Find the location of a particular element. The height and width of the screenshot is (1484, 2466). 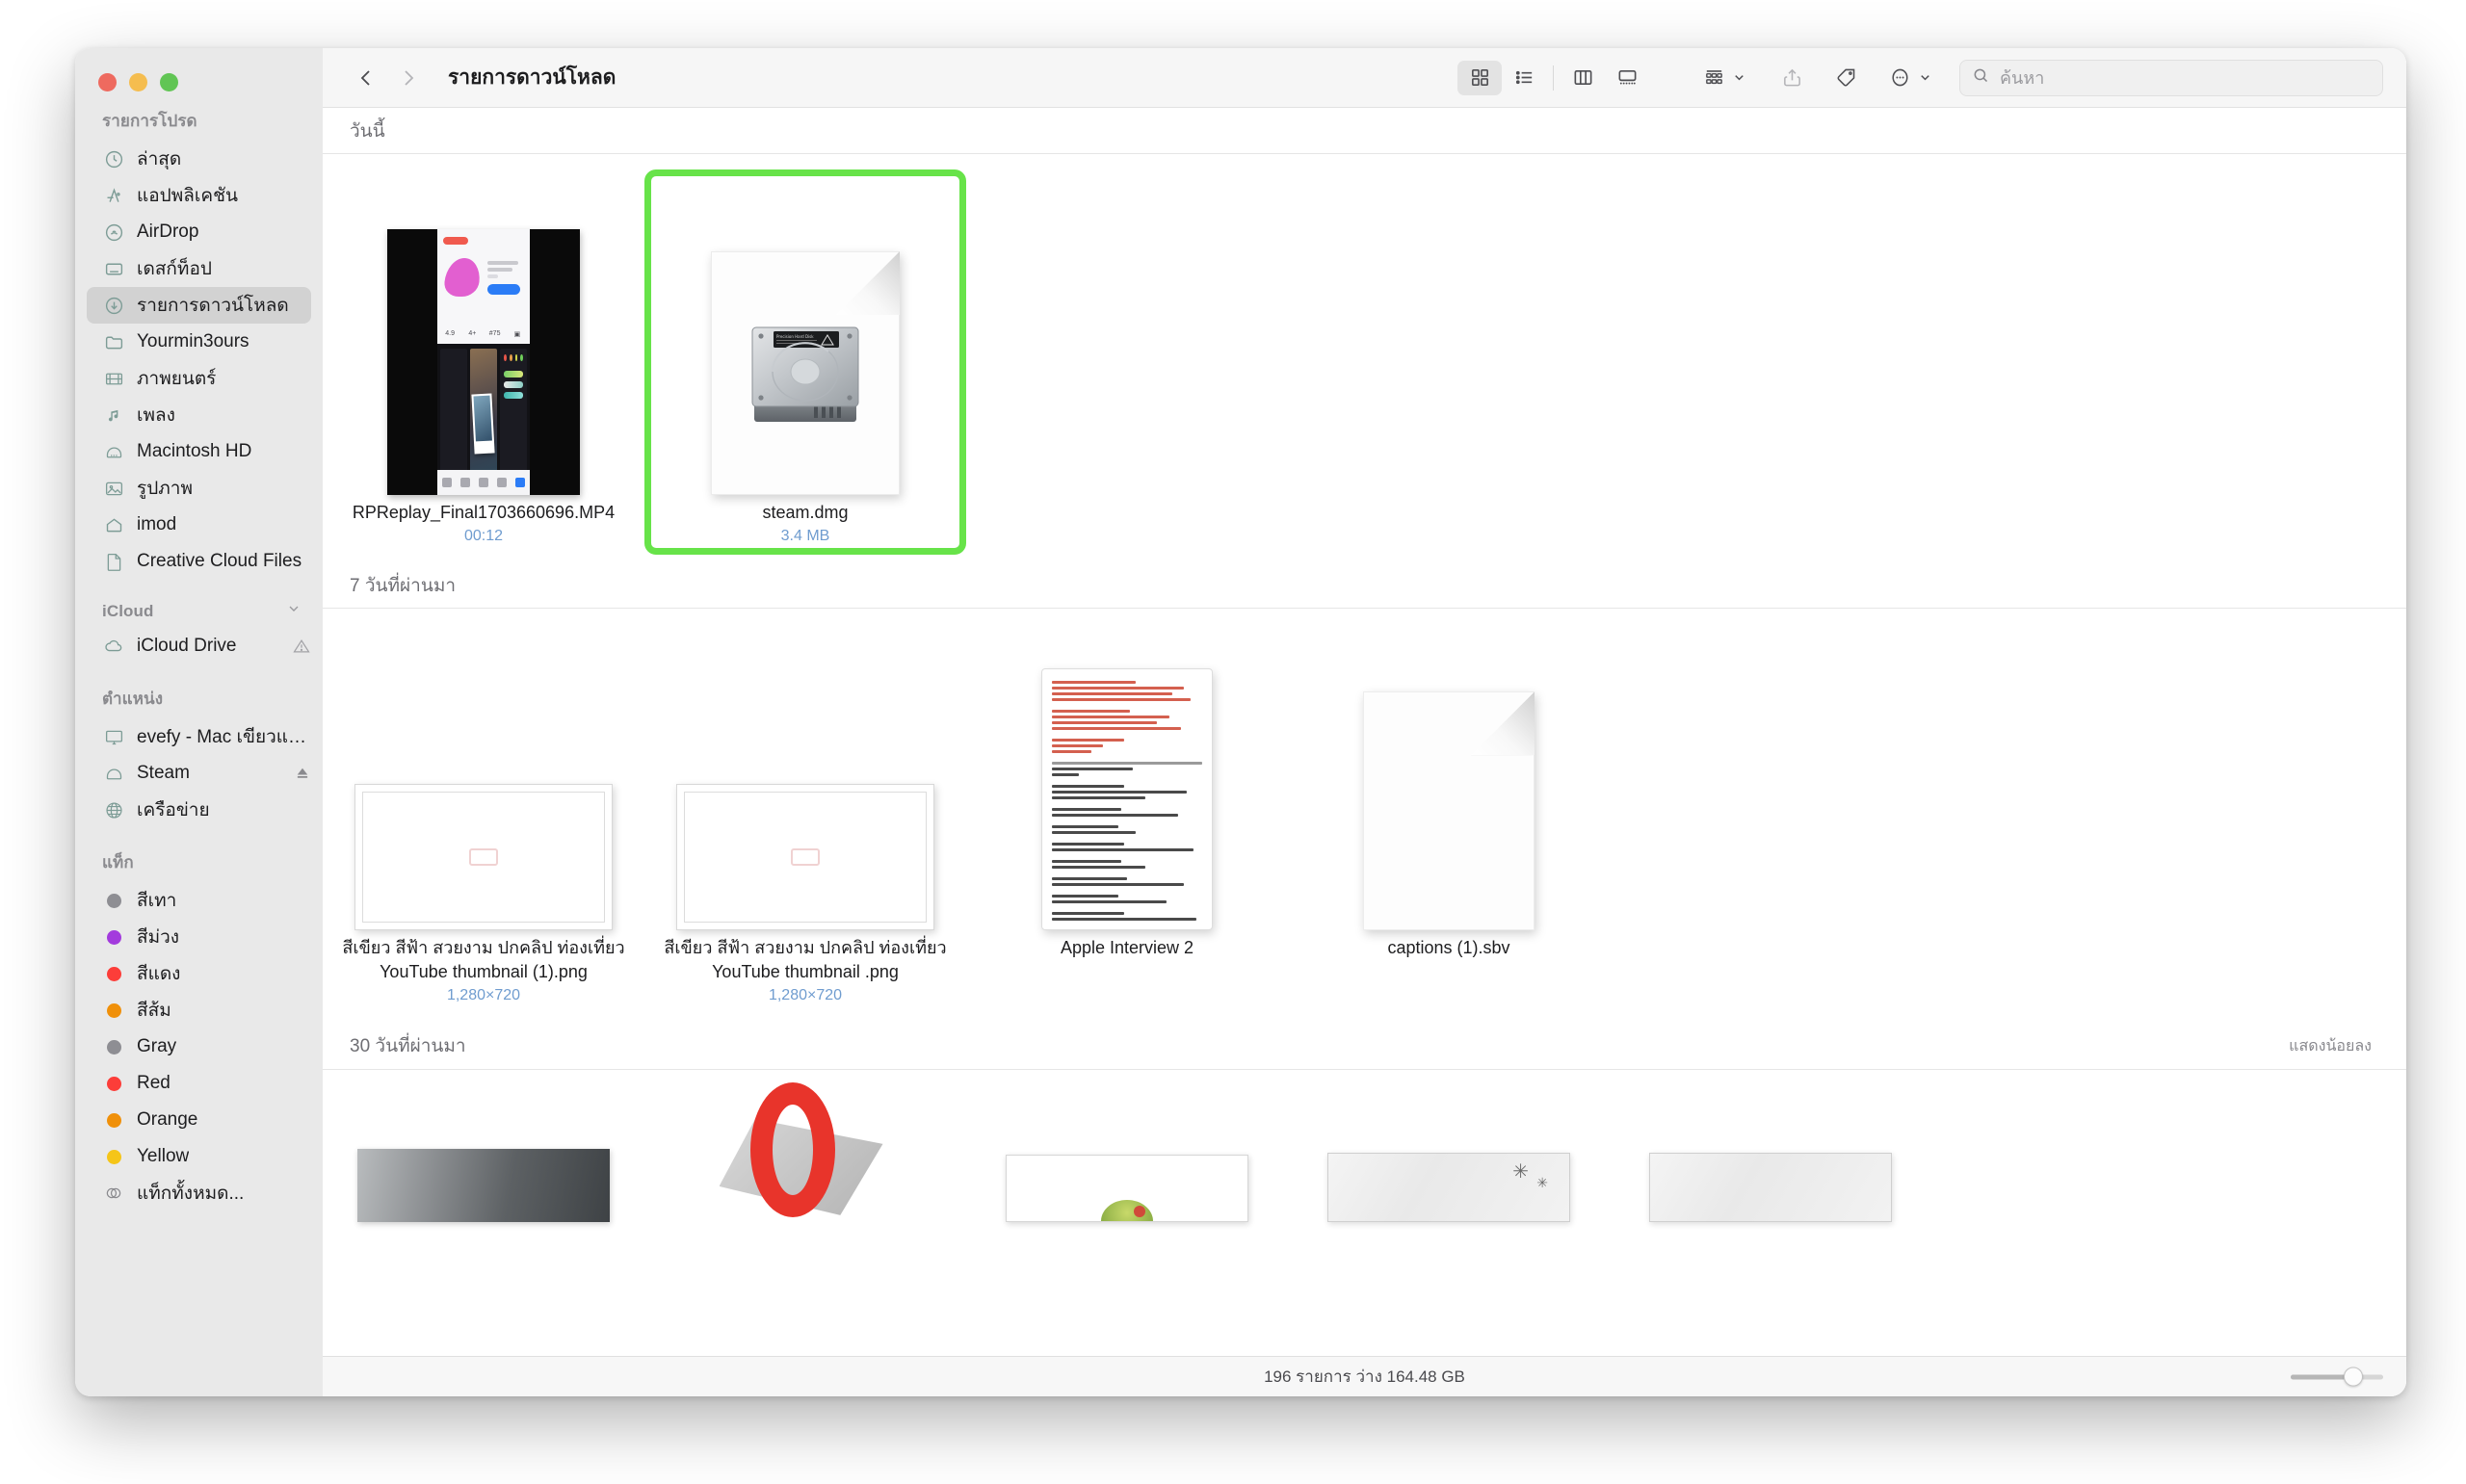

file-meta: 1,280×720 is located at coordinates (805, 994).